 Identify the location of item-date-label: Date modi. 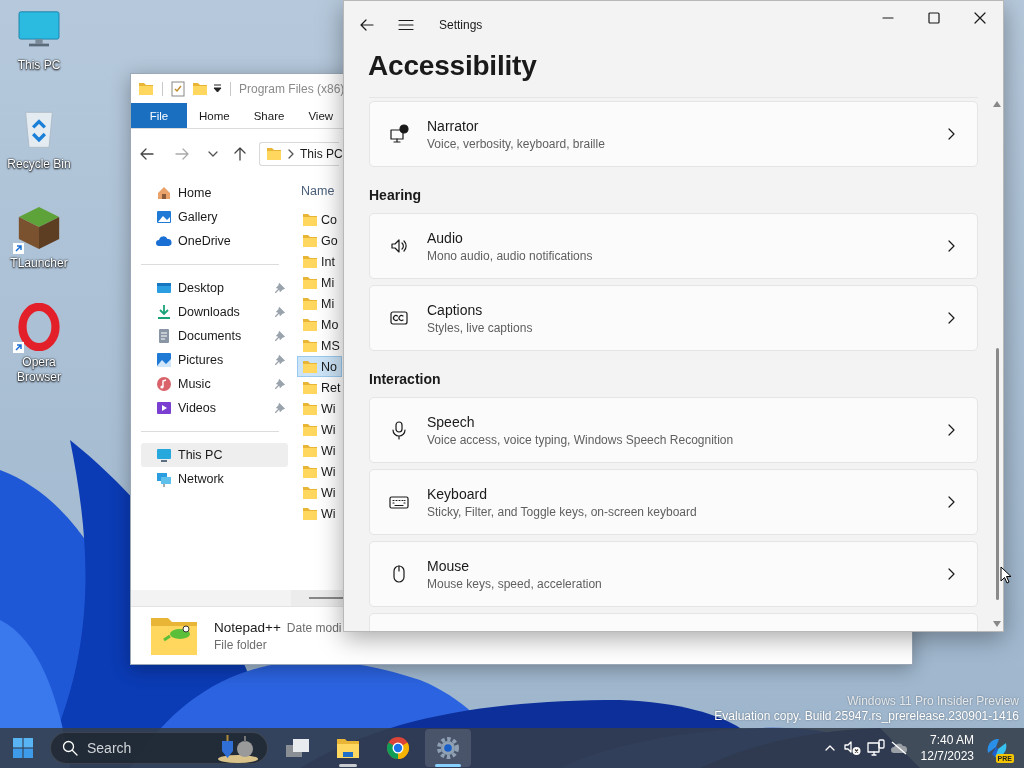
(314, 627).